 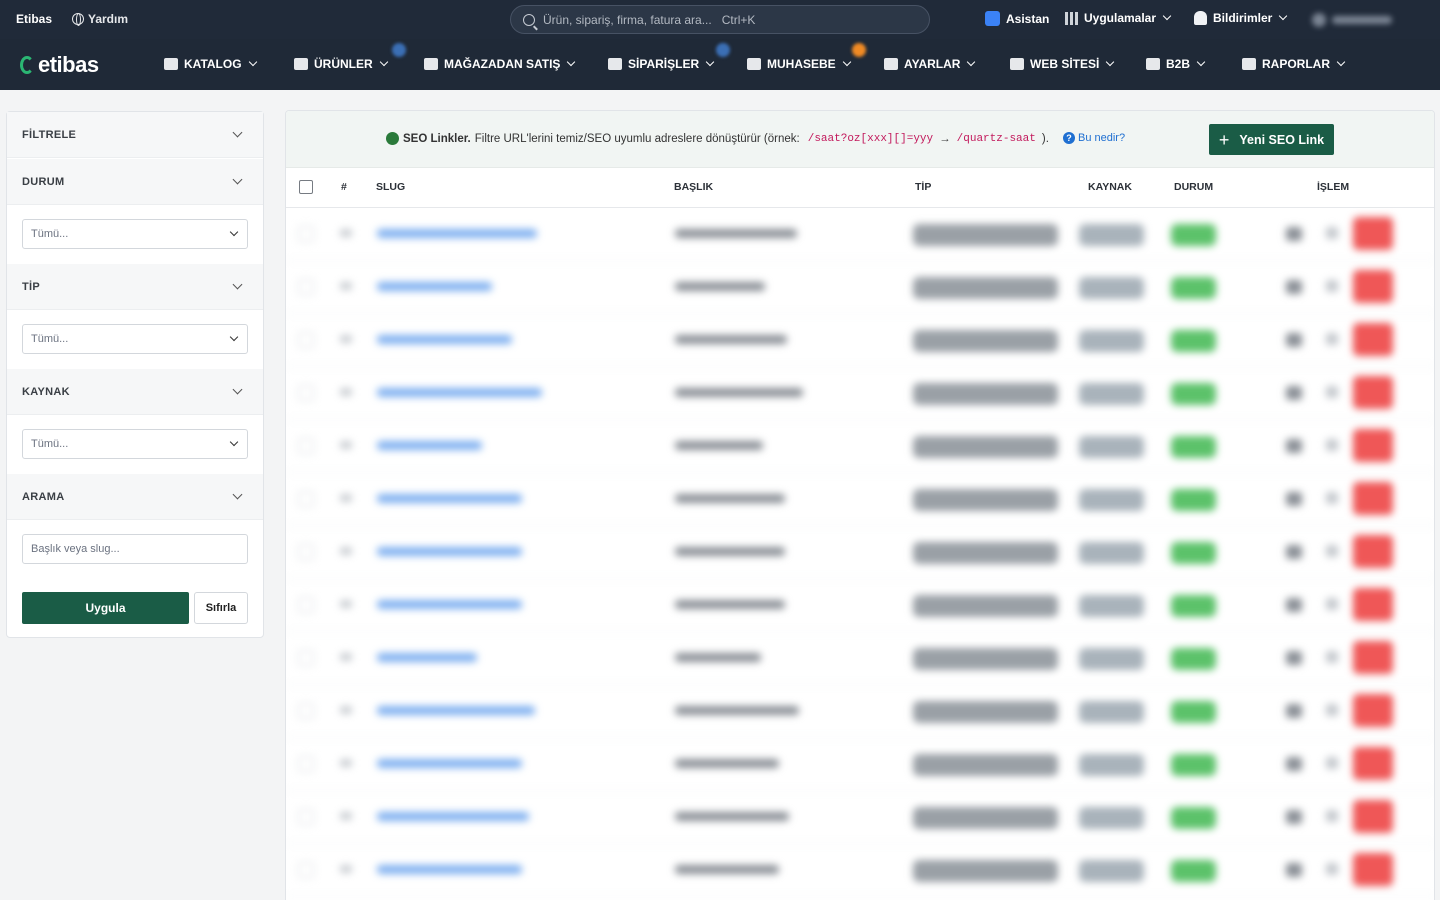 What do you see at coordinates (923, 187) in the screenshot?
I see `col-type: TİP` at bounding box center [923, 187].